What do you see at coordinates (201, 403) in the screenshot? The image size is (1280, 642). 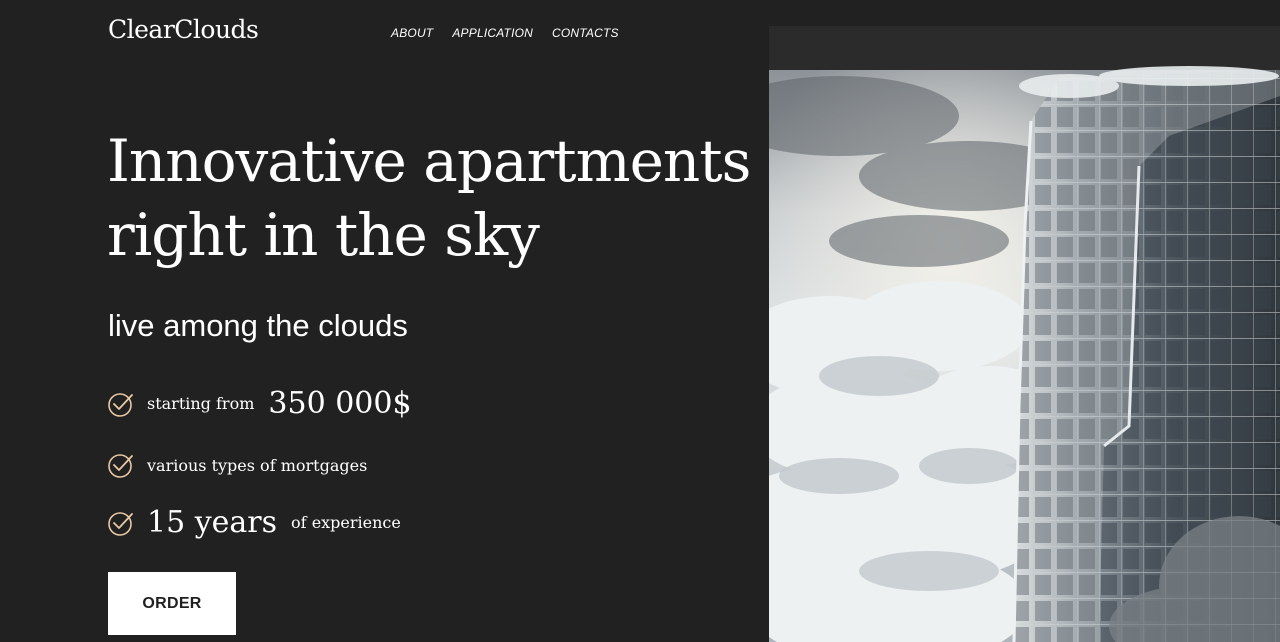 I see `feature-price-prefix: starting from` at bounding box center [201, 403].